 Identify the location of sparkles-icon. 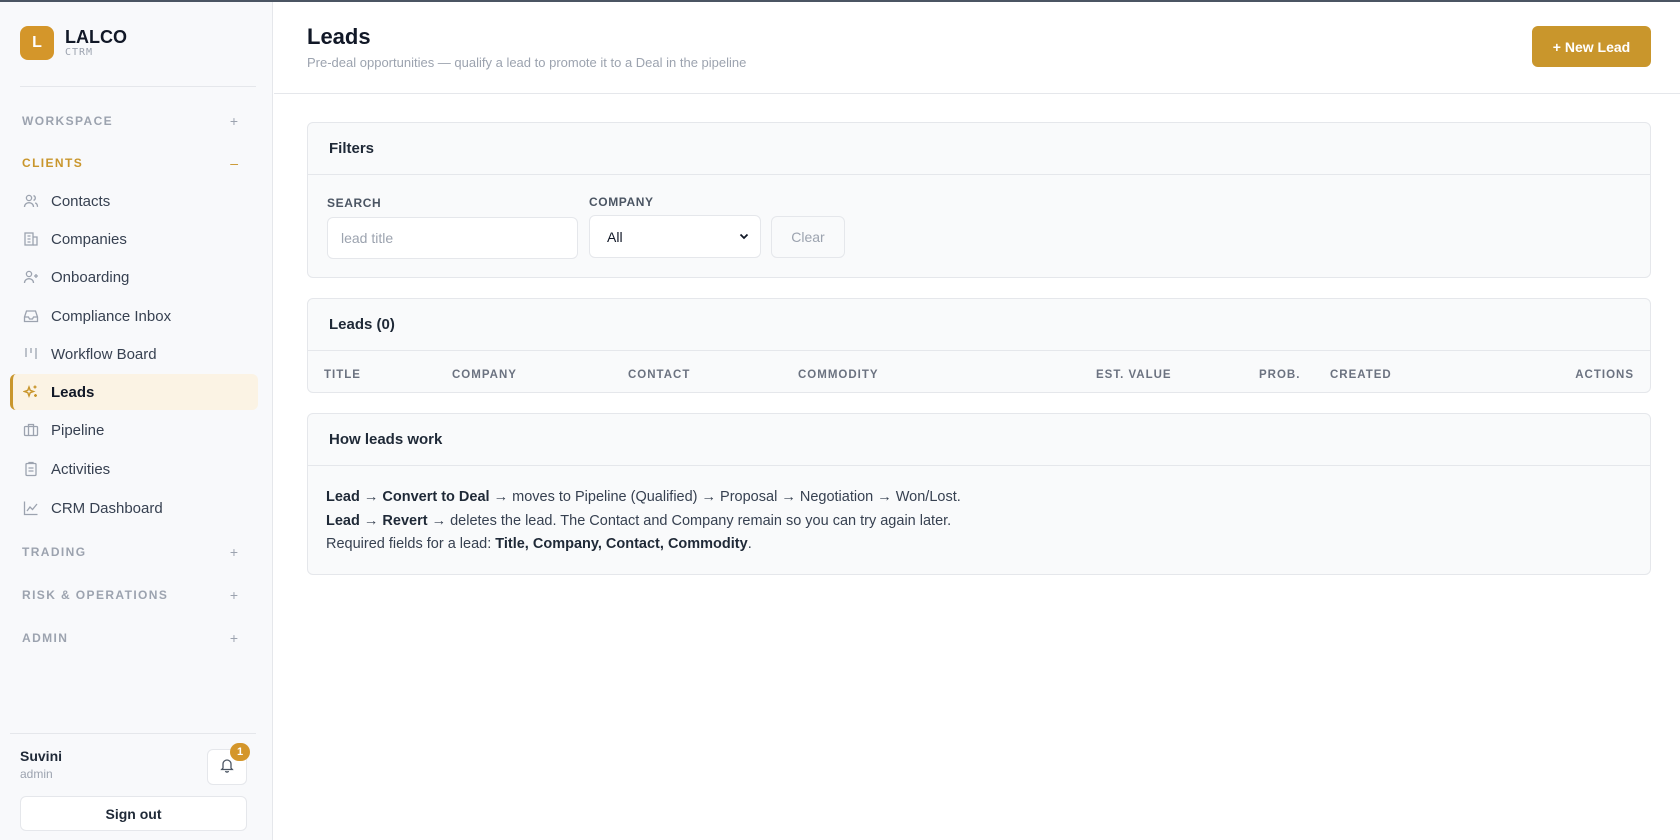
(31, 392).